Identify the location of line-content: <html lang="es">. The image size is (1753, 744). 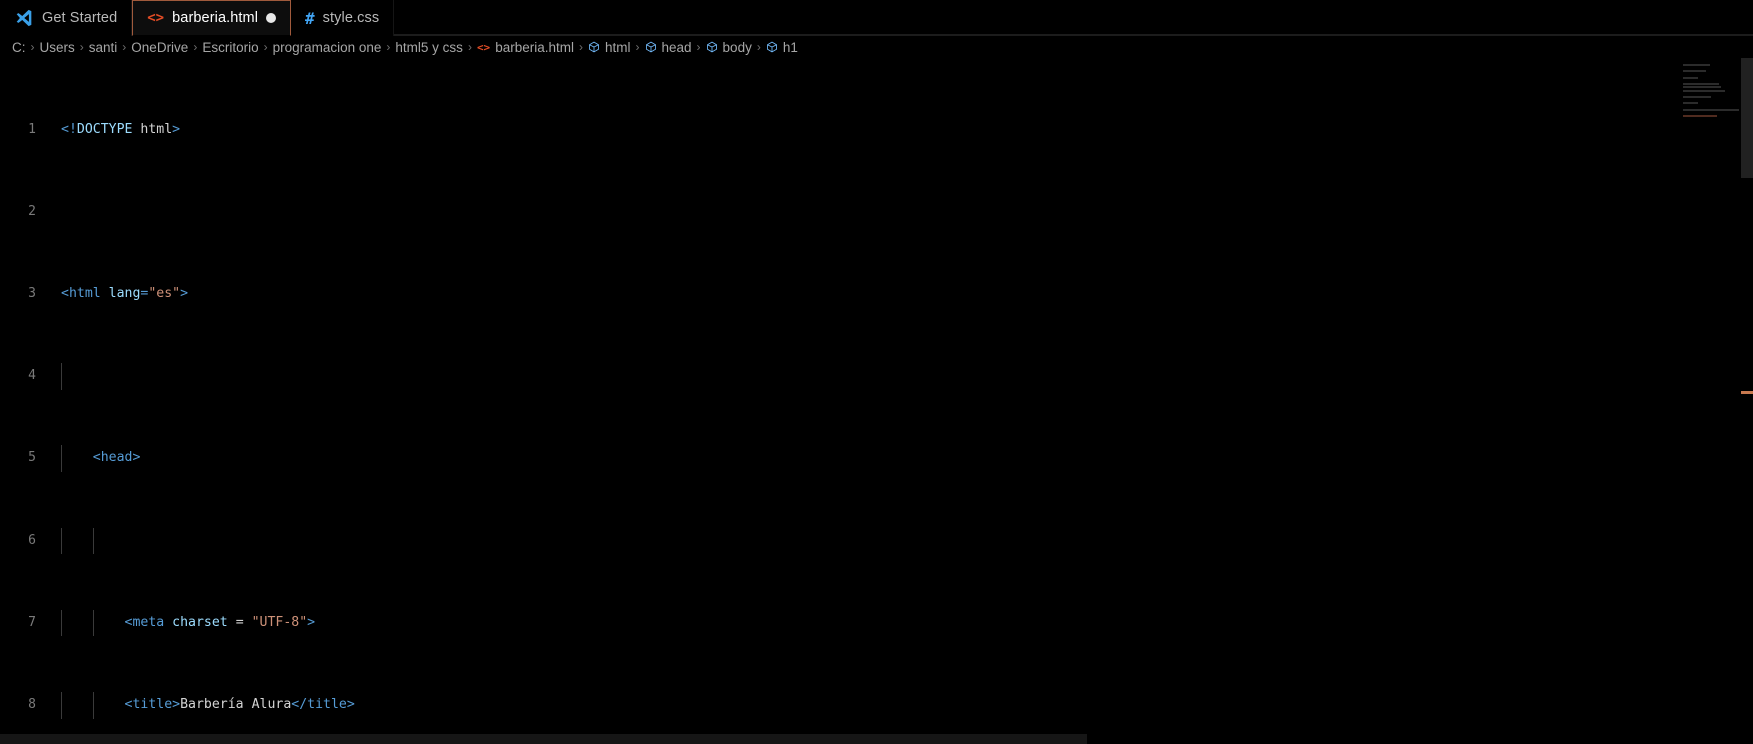
(907, 294).